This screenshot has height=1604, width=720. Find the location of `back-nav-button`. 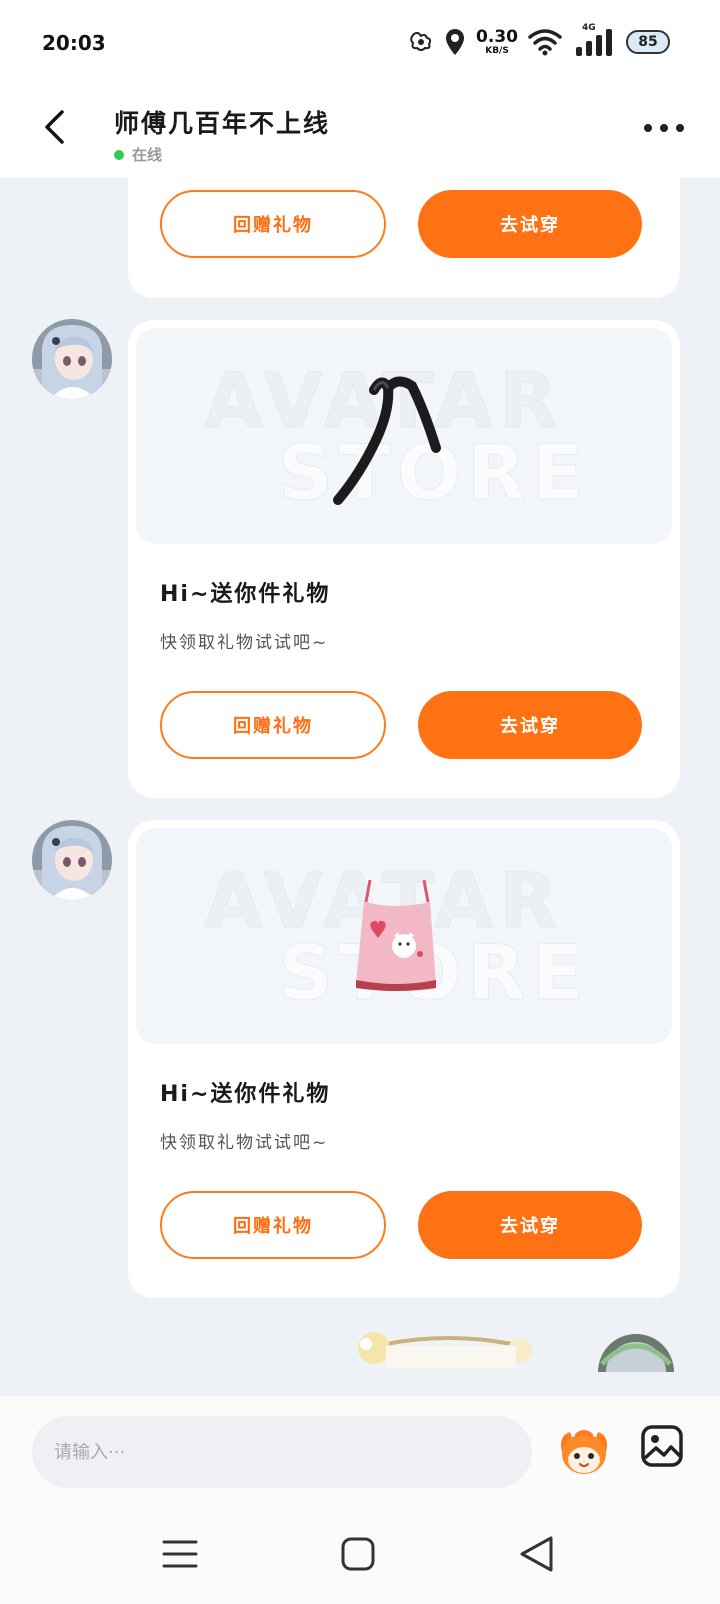

back-nav-button is located at coordinates (536, 1554).